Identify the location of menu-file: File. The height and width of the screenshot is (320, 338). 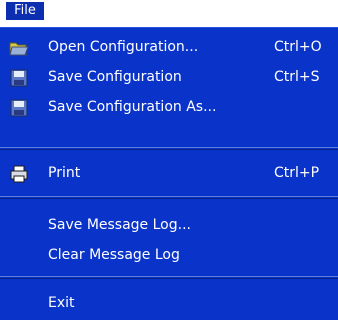
(25, 11).